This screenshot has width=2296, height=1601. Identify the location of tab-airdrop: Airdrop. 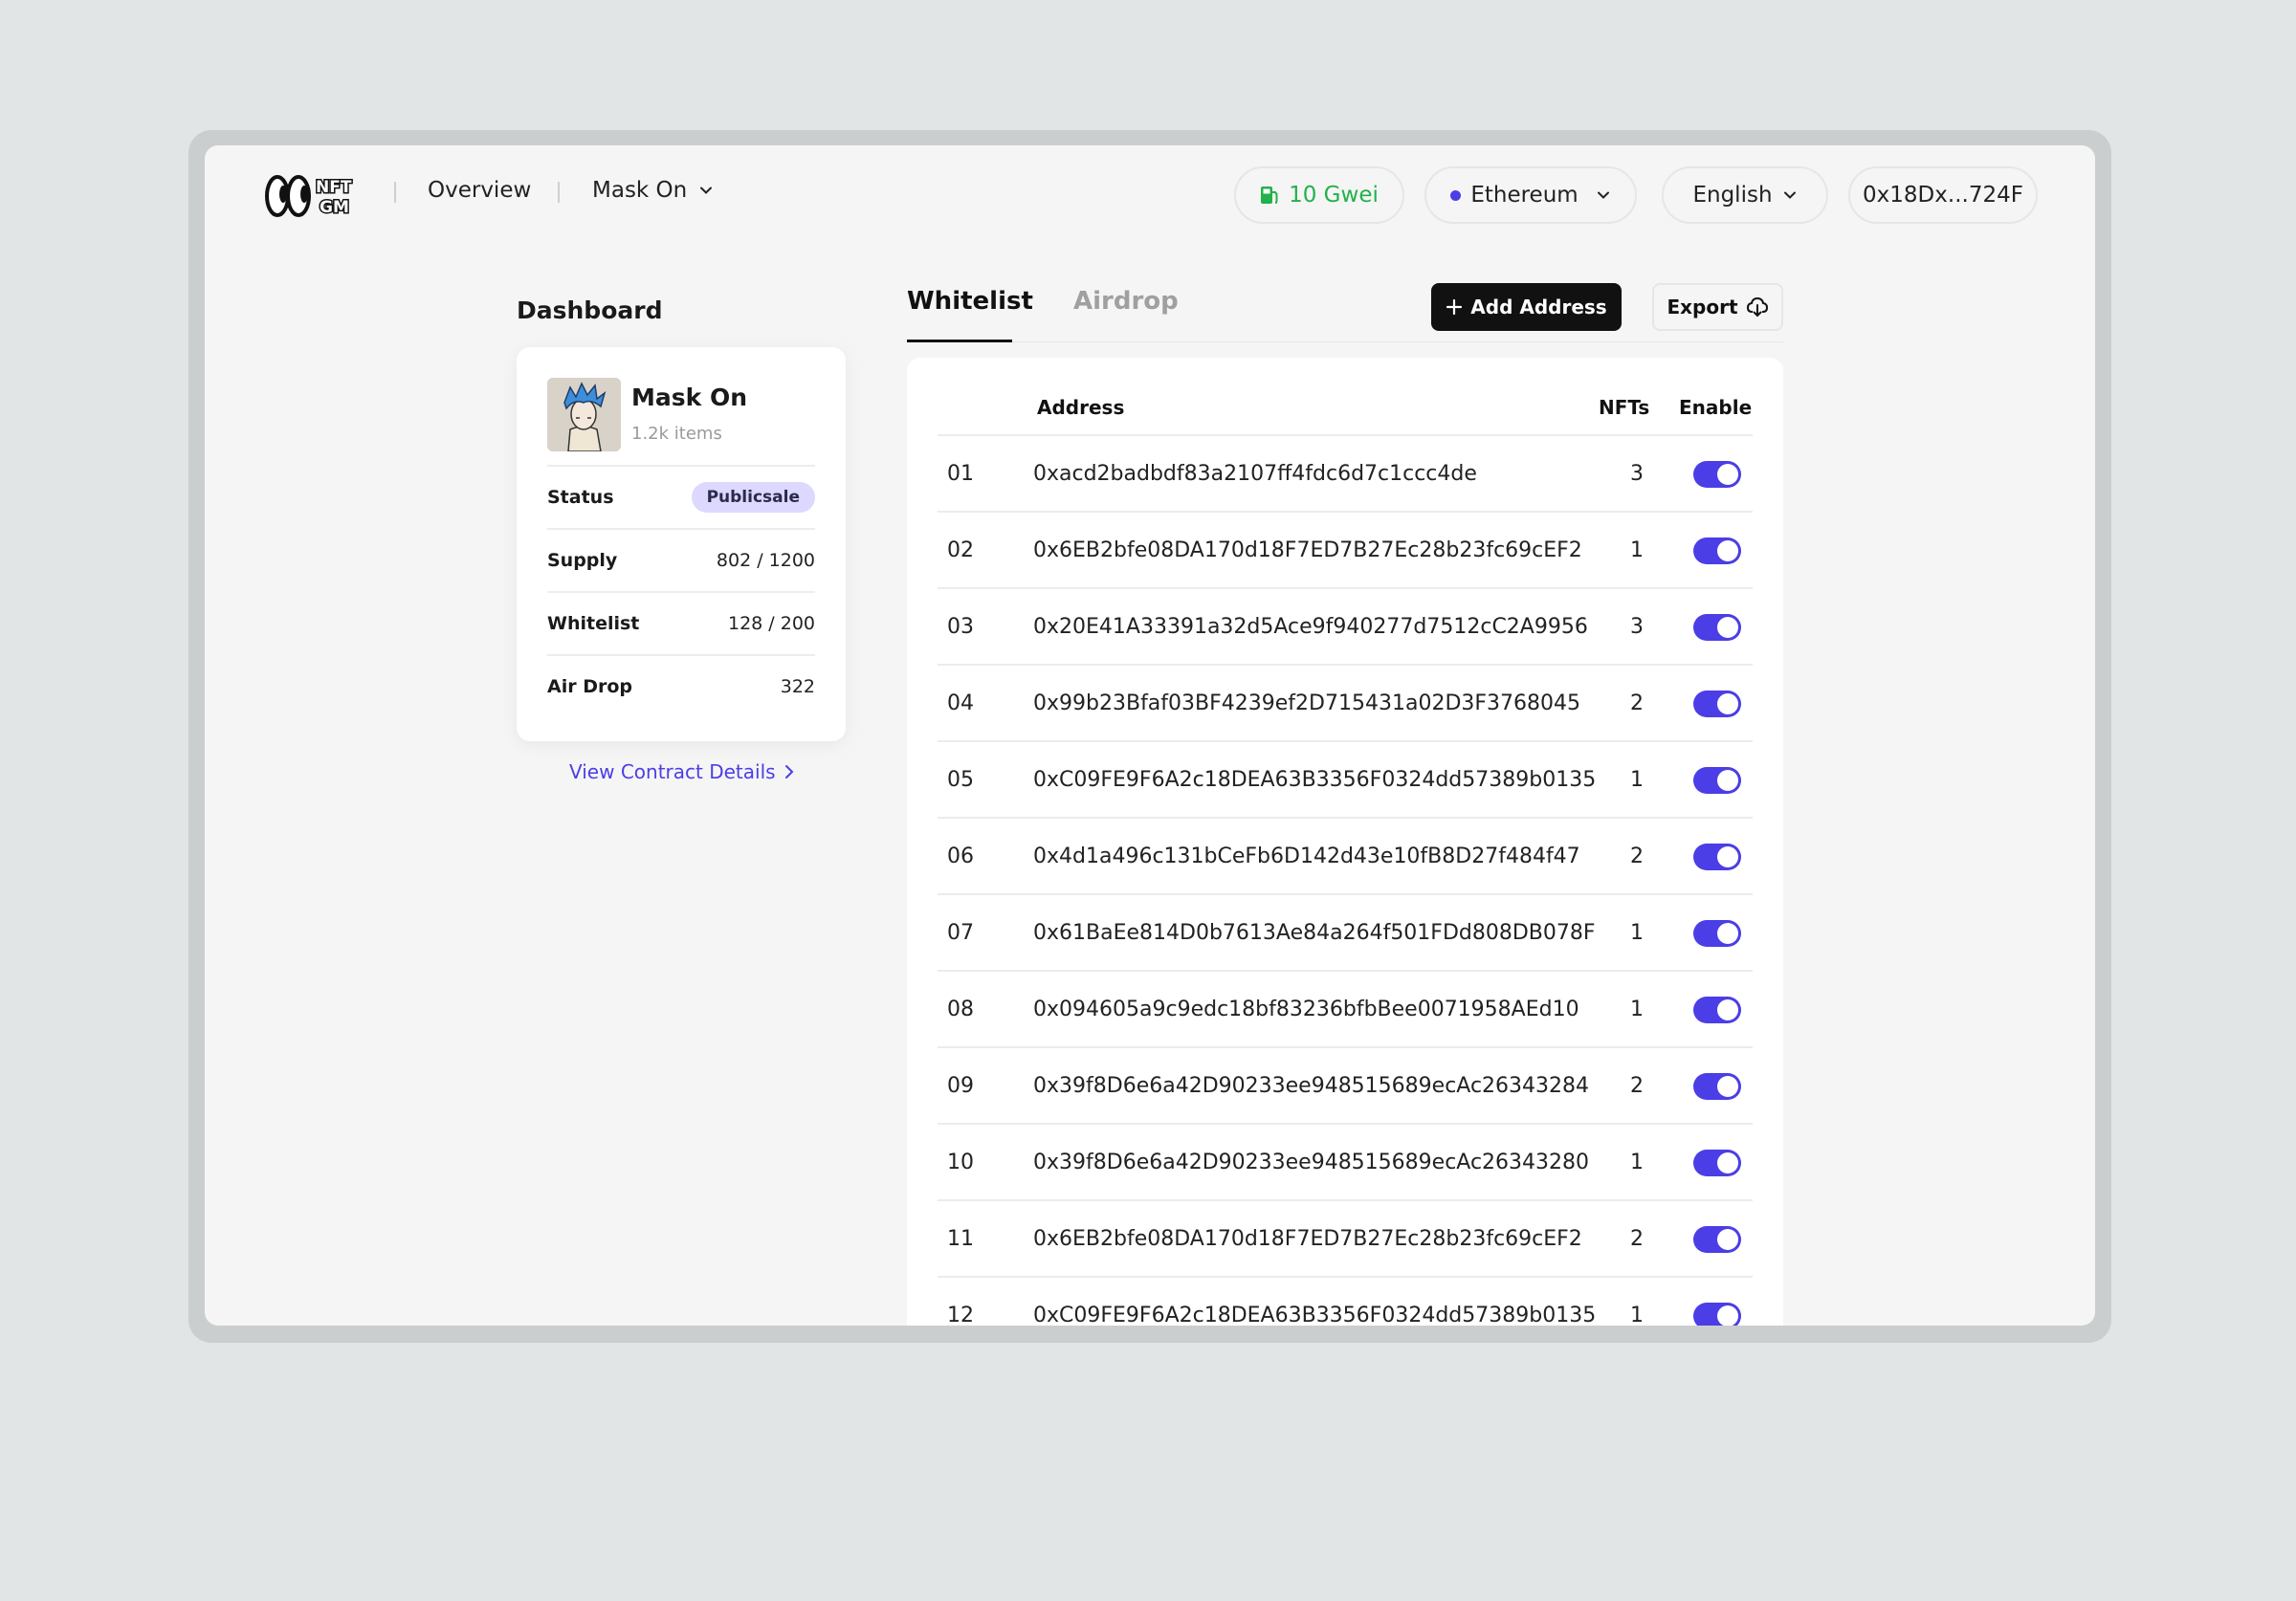
(1126, 301).